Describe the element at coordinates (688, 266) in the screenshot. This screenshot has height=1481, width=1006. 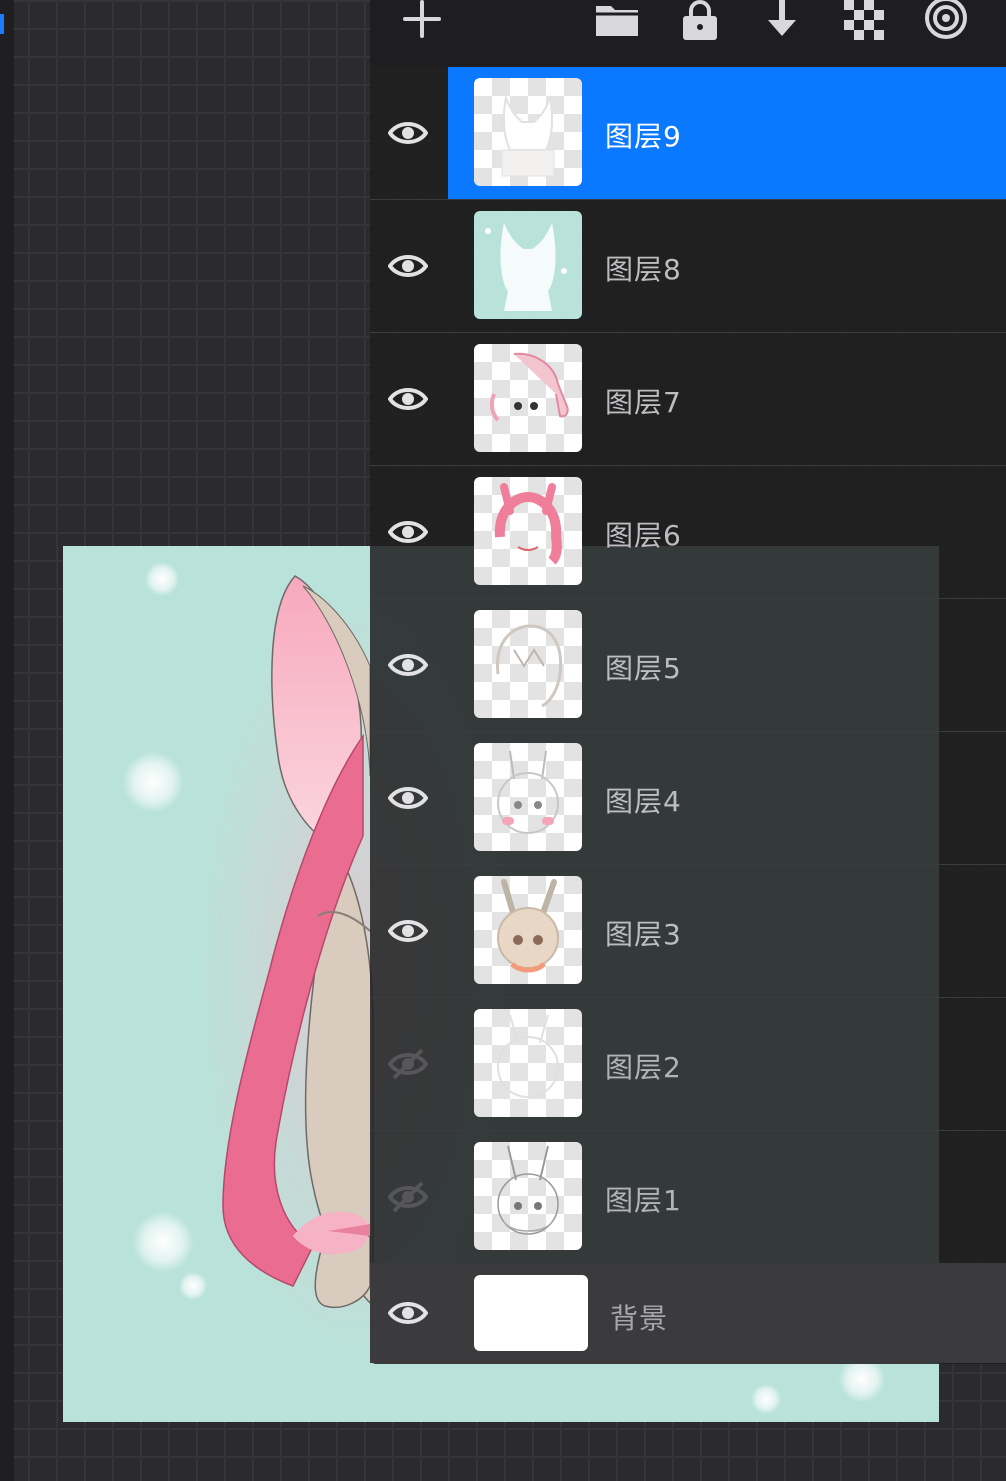
I see `layer-row: 图层8` at that location.